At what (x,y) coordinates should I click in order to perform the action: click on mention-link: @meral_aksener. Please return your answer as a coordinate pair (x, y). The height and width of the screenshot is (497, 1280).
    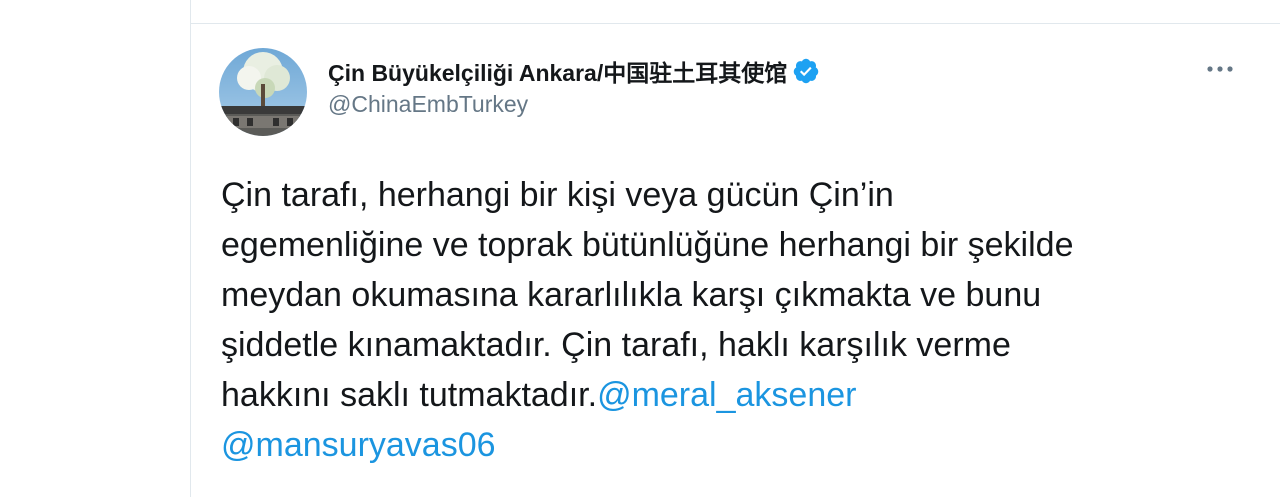
    Looking at the image, I should click on (726, 395).